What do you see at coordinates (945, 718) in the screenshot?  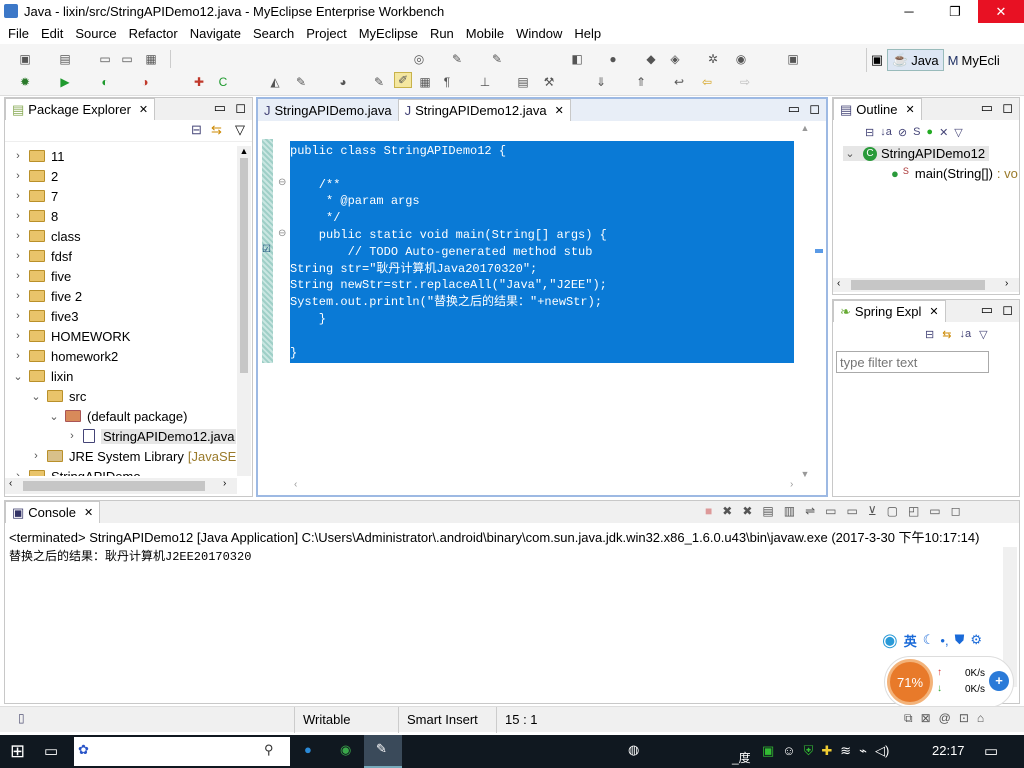 I see `tray-icon-3: @` at bounding box center [945, 718].